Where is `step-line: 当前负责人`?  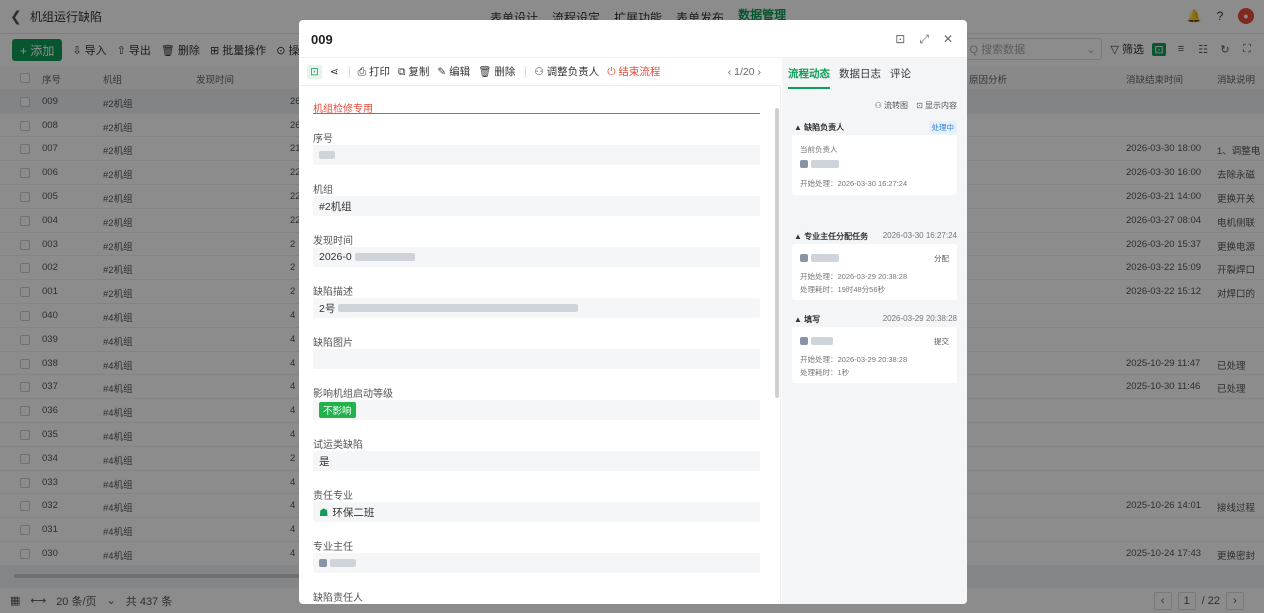
step-line: 当前负责人 is located at coordinates (819, 149).